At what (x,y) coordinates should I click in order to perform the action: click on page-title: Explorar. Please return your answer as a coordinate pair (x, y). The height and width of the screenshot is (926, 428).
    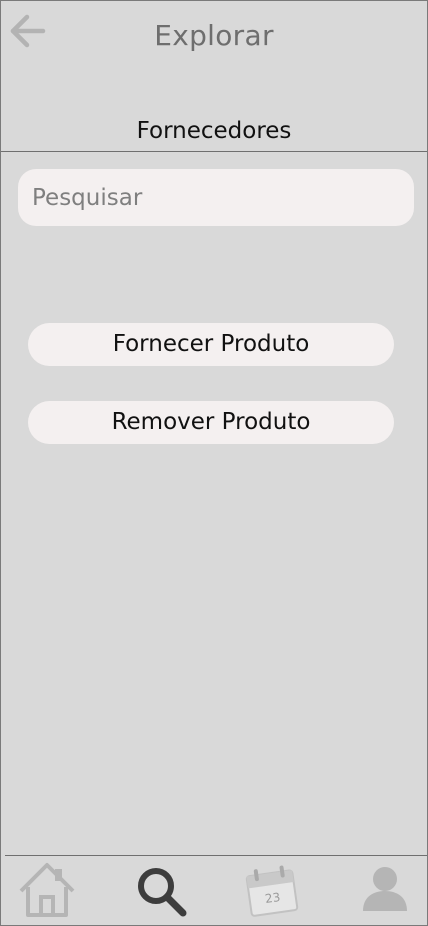
    Looking at the image, I should click on (214, 35).